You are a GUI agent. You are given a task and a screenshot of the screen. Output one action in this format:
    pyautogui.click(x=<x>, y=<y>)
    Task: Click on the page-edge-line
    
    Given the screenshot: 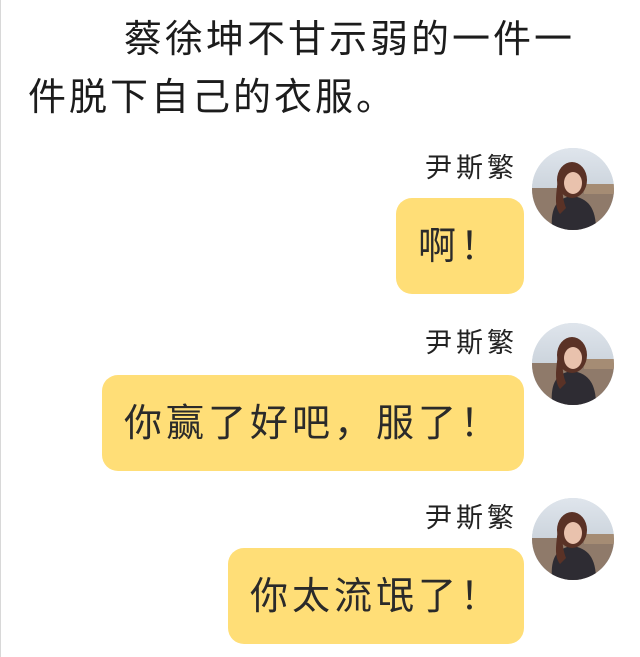 What is the action you would take?
    pyautogui.click(x=0, y=328)
    